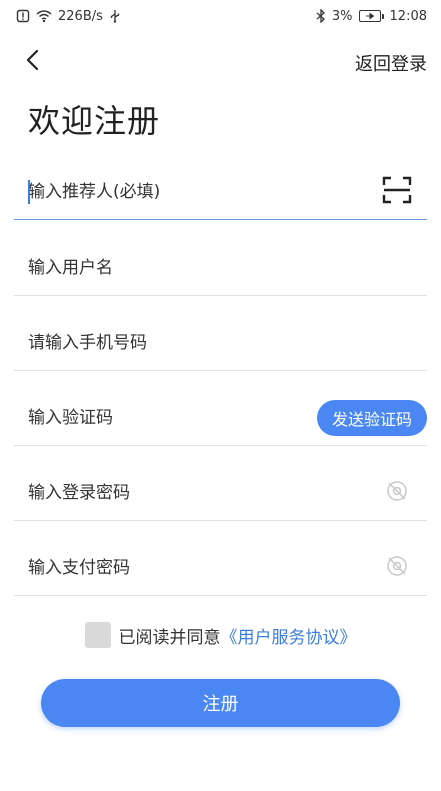 The width and height of the screenshot is (441, 791). Describe the element at coordinates (169, 637) in the screenshot. I see `agreement-text: 已阅读并同意` at that location.